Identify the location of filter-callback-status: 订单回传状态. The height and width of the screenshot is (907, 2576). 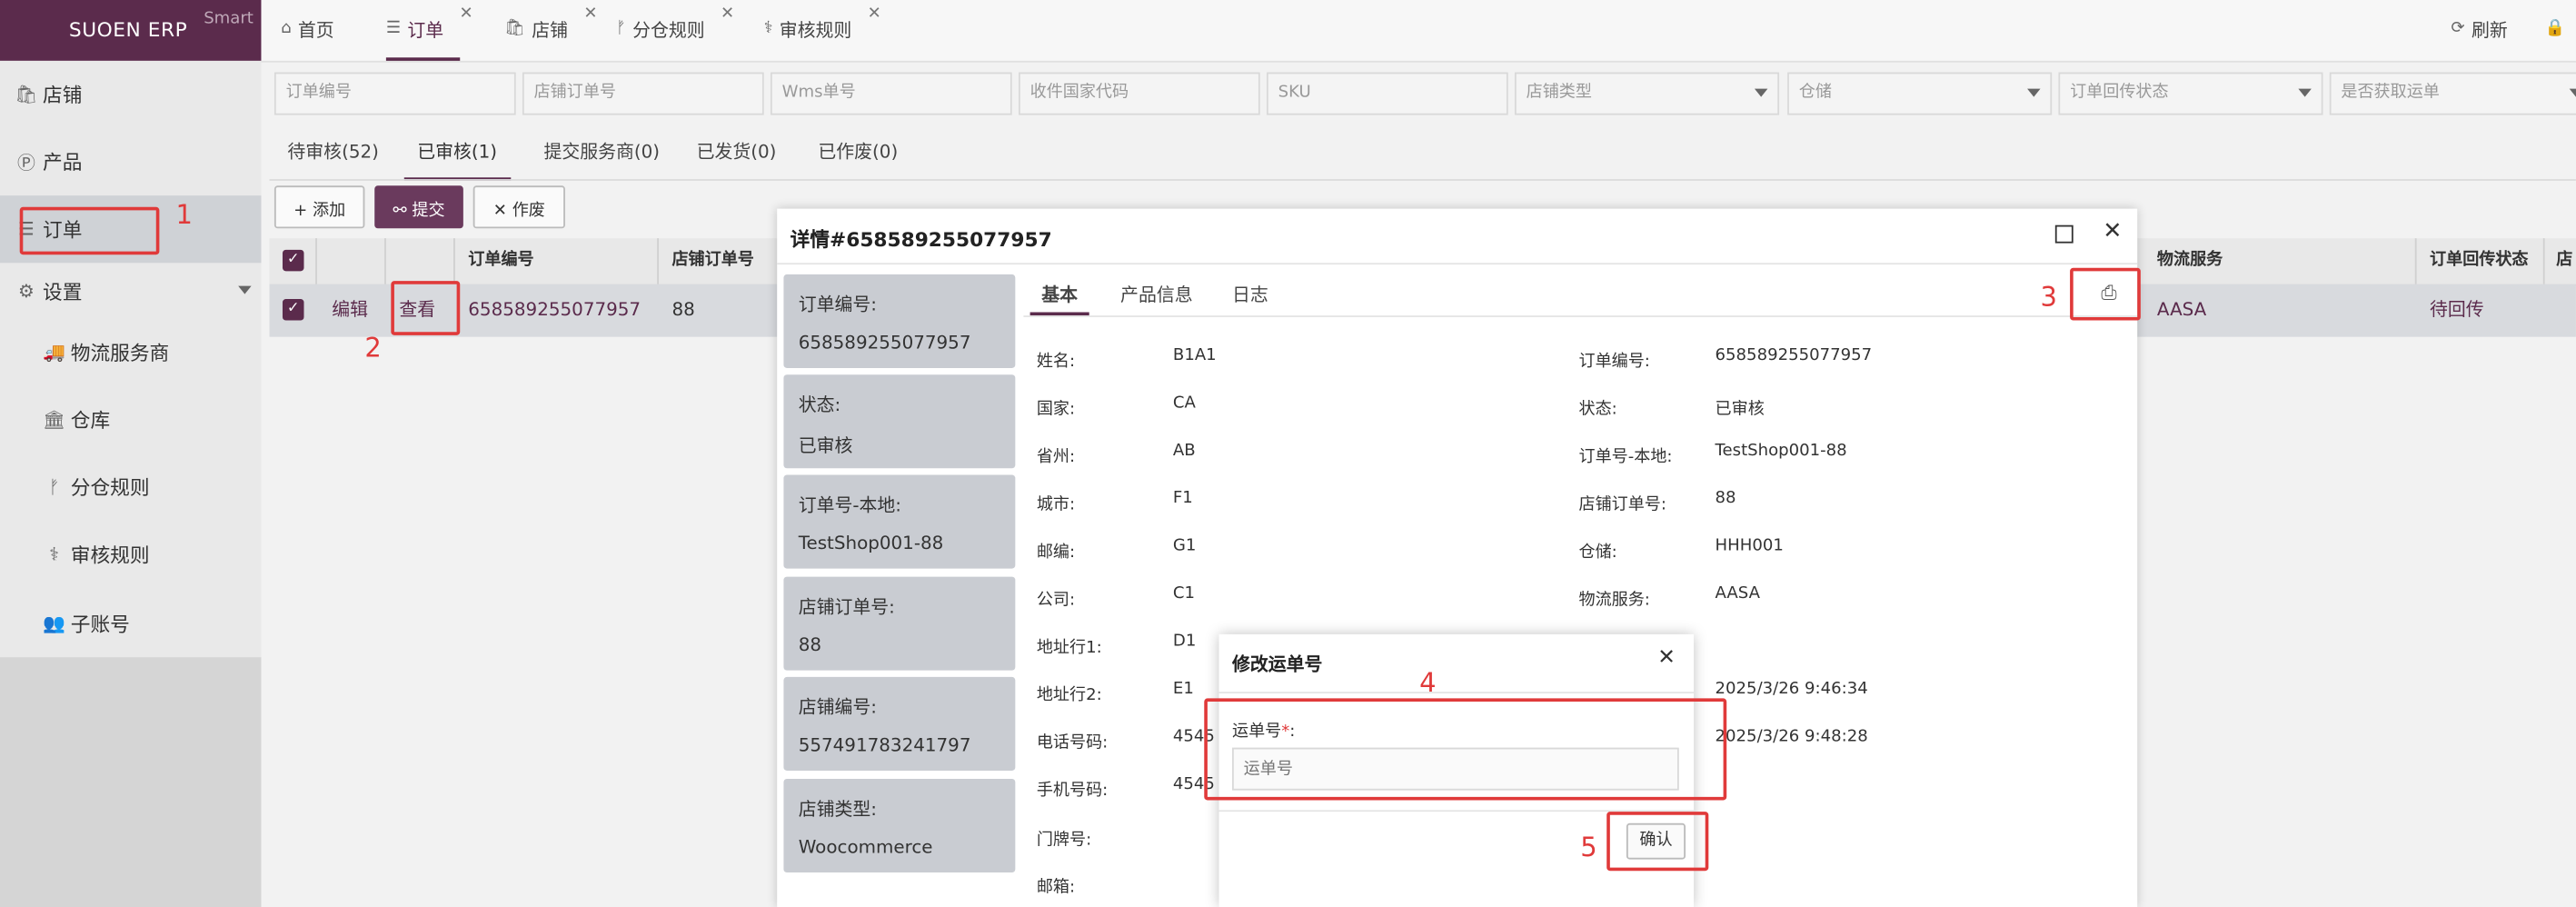
(2190, 93).